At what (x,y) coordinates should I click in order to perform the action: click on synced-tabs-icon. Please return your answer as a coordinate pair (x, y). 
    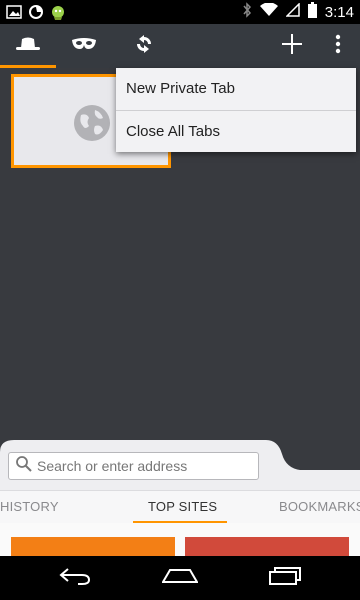
    Looking at the image, I should click on (144, 46).